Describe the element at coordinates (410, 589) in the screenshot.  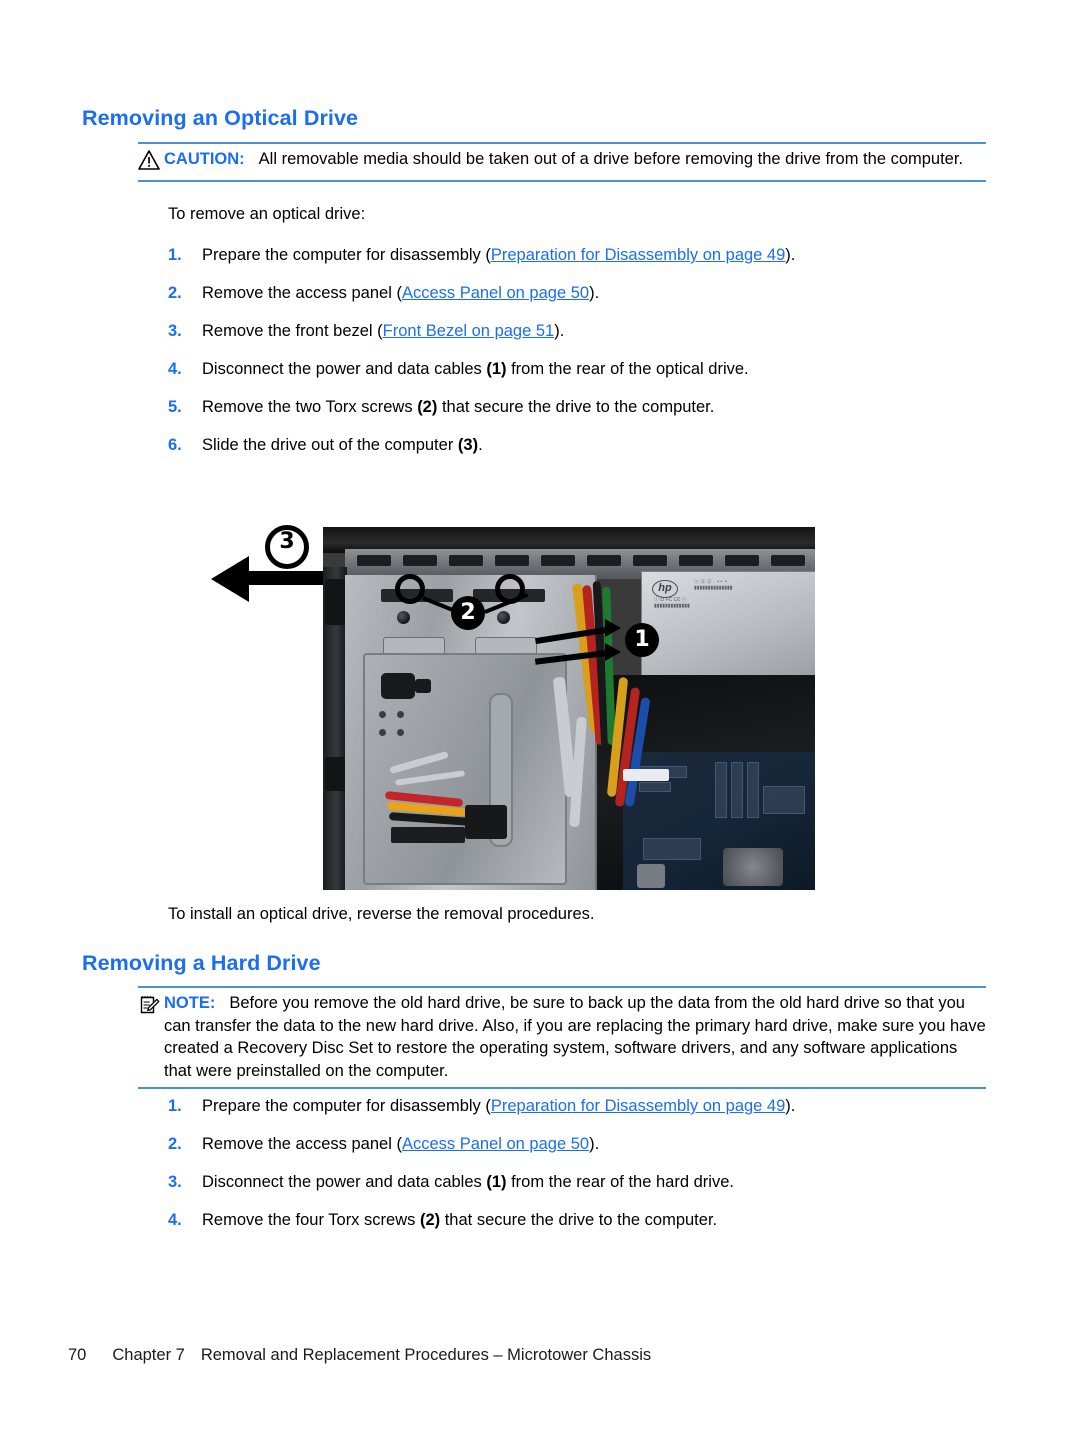
I see `screw-highlight-left` at that location.